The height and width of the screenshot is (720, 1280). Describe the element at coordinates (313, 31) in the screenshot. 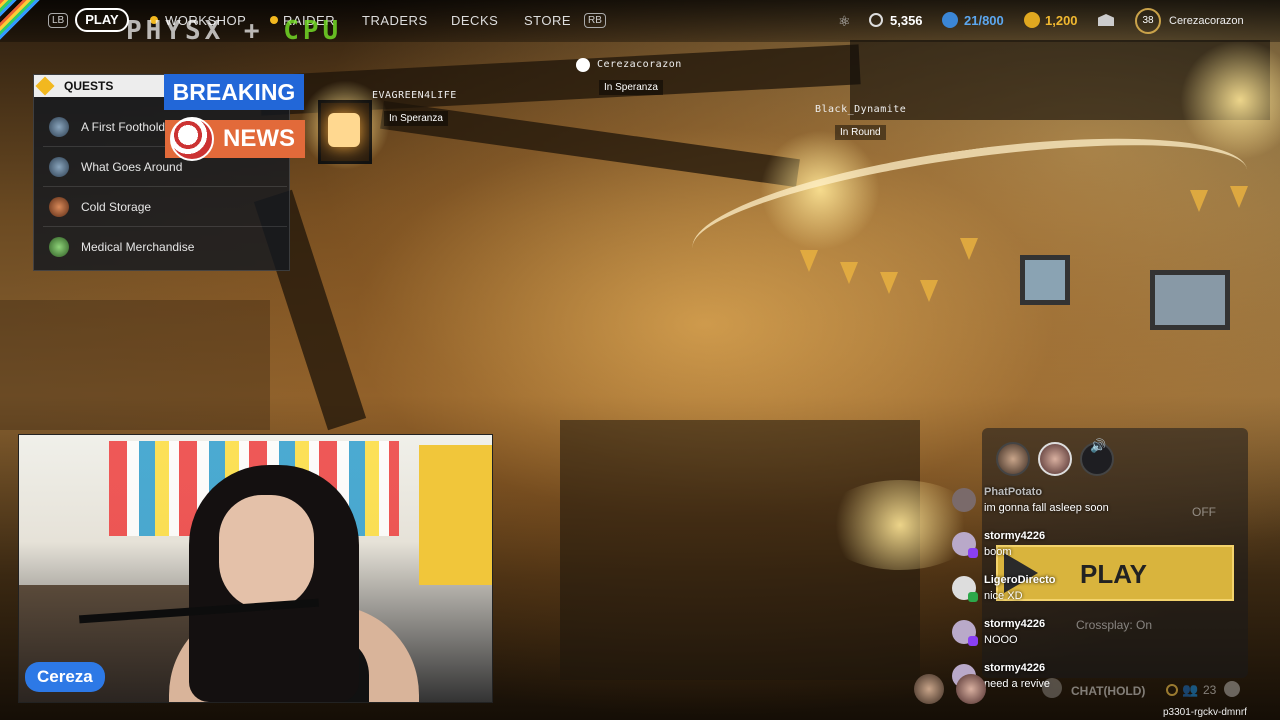

I see `cpu-label: CPU` at that location.